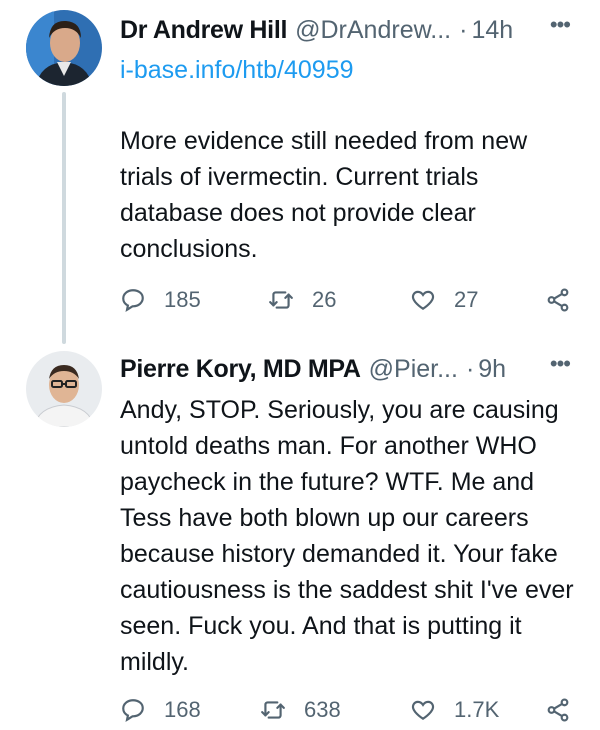 The height and width of the screenshot is (730, 600). I want to click on like-button: 1.7K, so click(454, 710).